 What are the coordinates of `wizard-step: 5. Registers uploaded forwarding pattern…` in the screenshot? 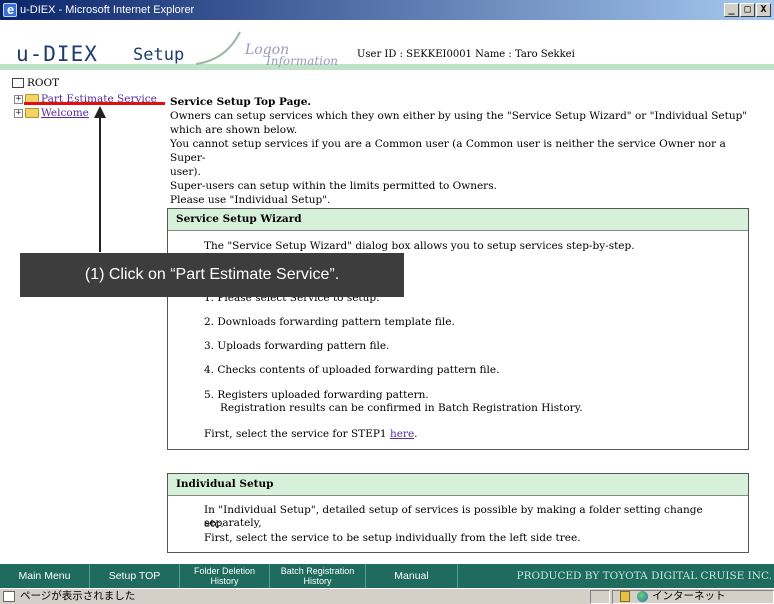 It's located at (316, 395).